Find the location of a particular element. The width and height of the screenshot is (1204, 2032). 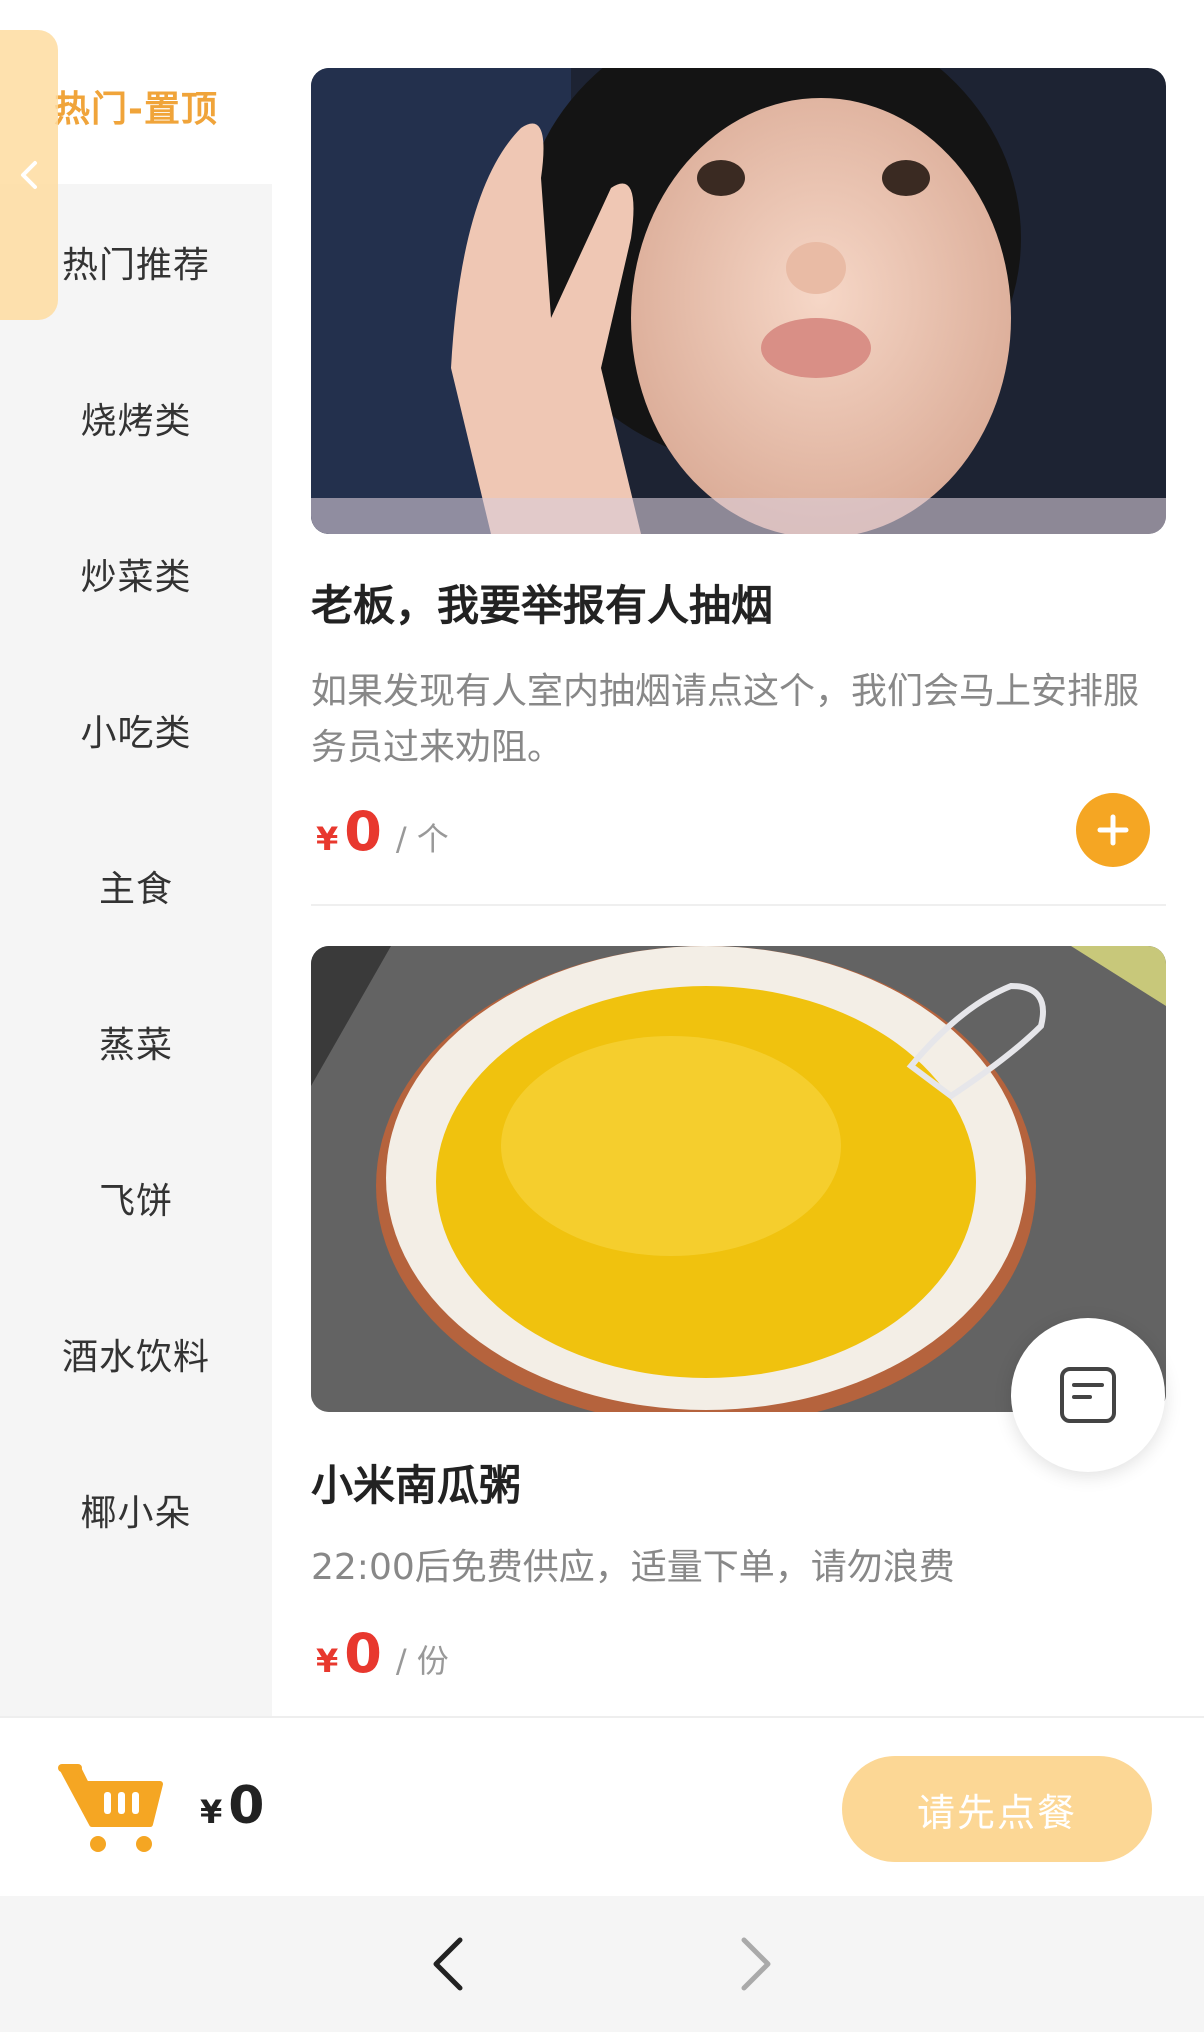

chevron-right-icon is located at coordinates (756, 1964).